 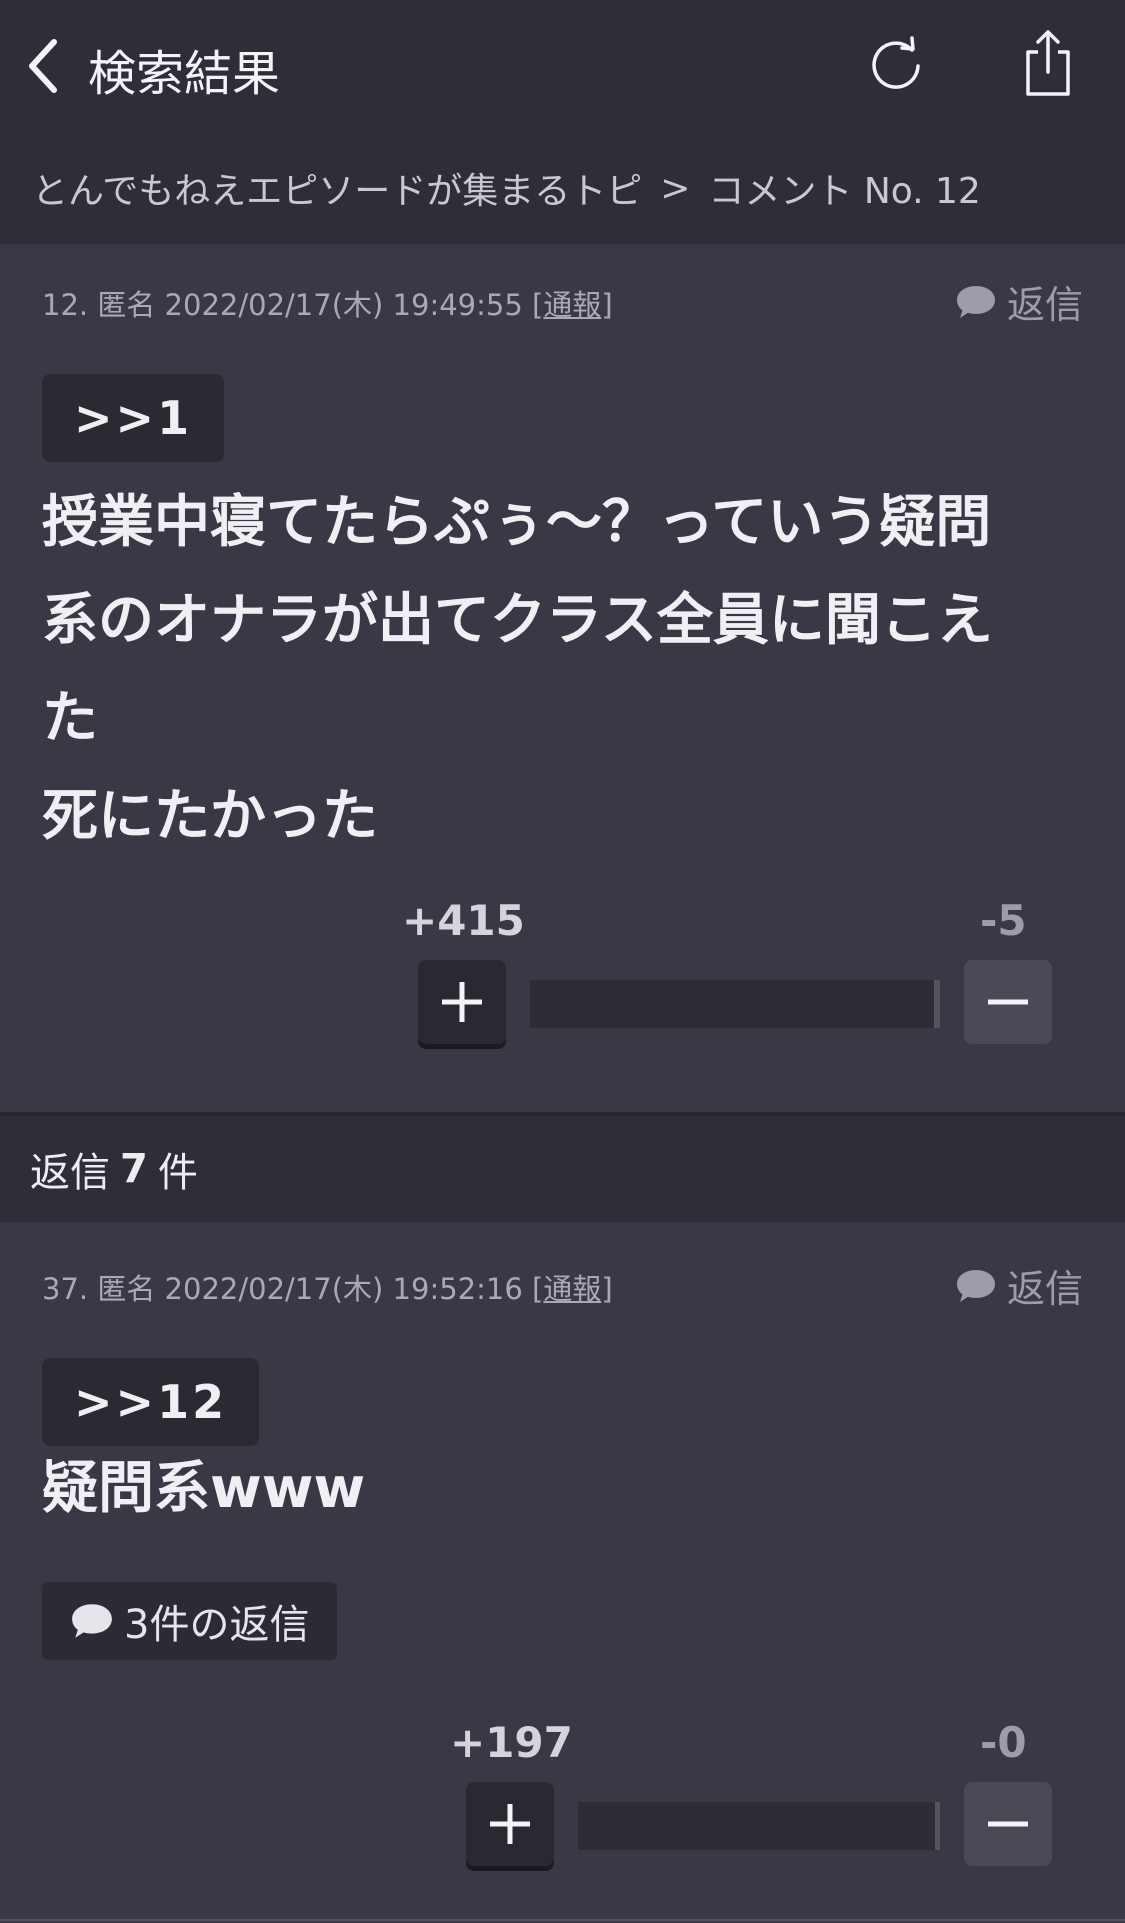 I want to click on anchor-link: >>12, so click(x=151, y=1402).